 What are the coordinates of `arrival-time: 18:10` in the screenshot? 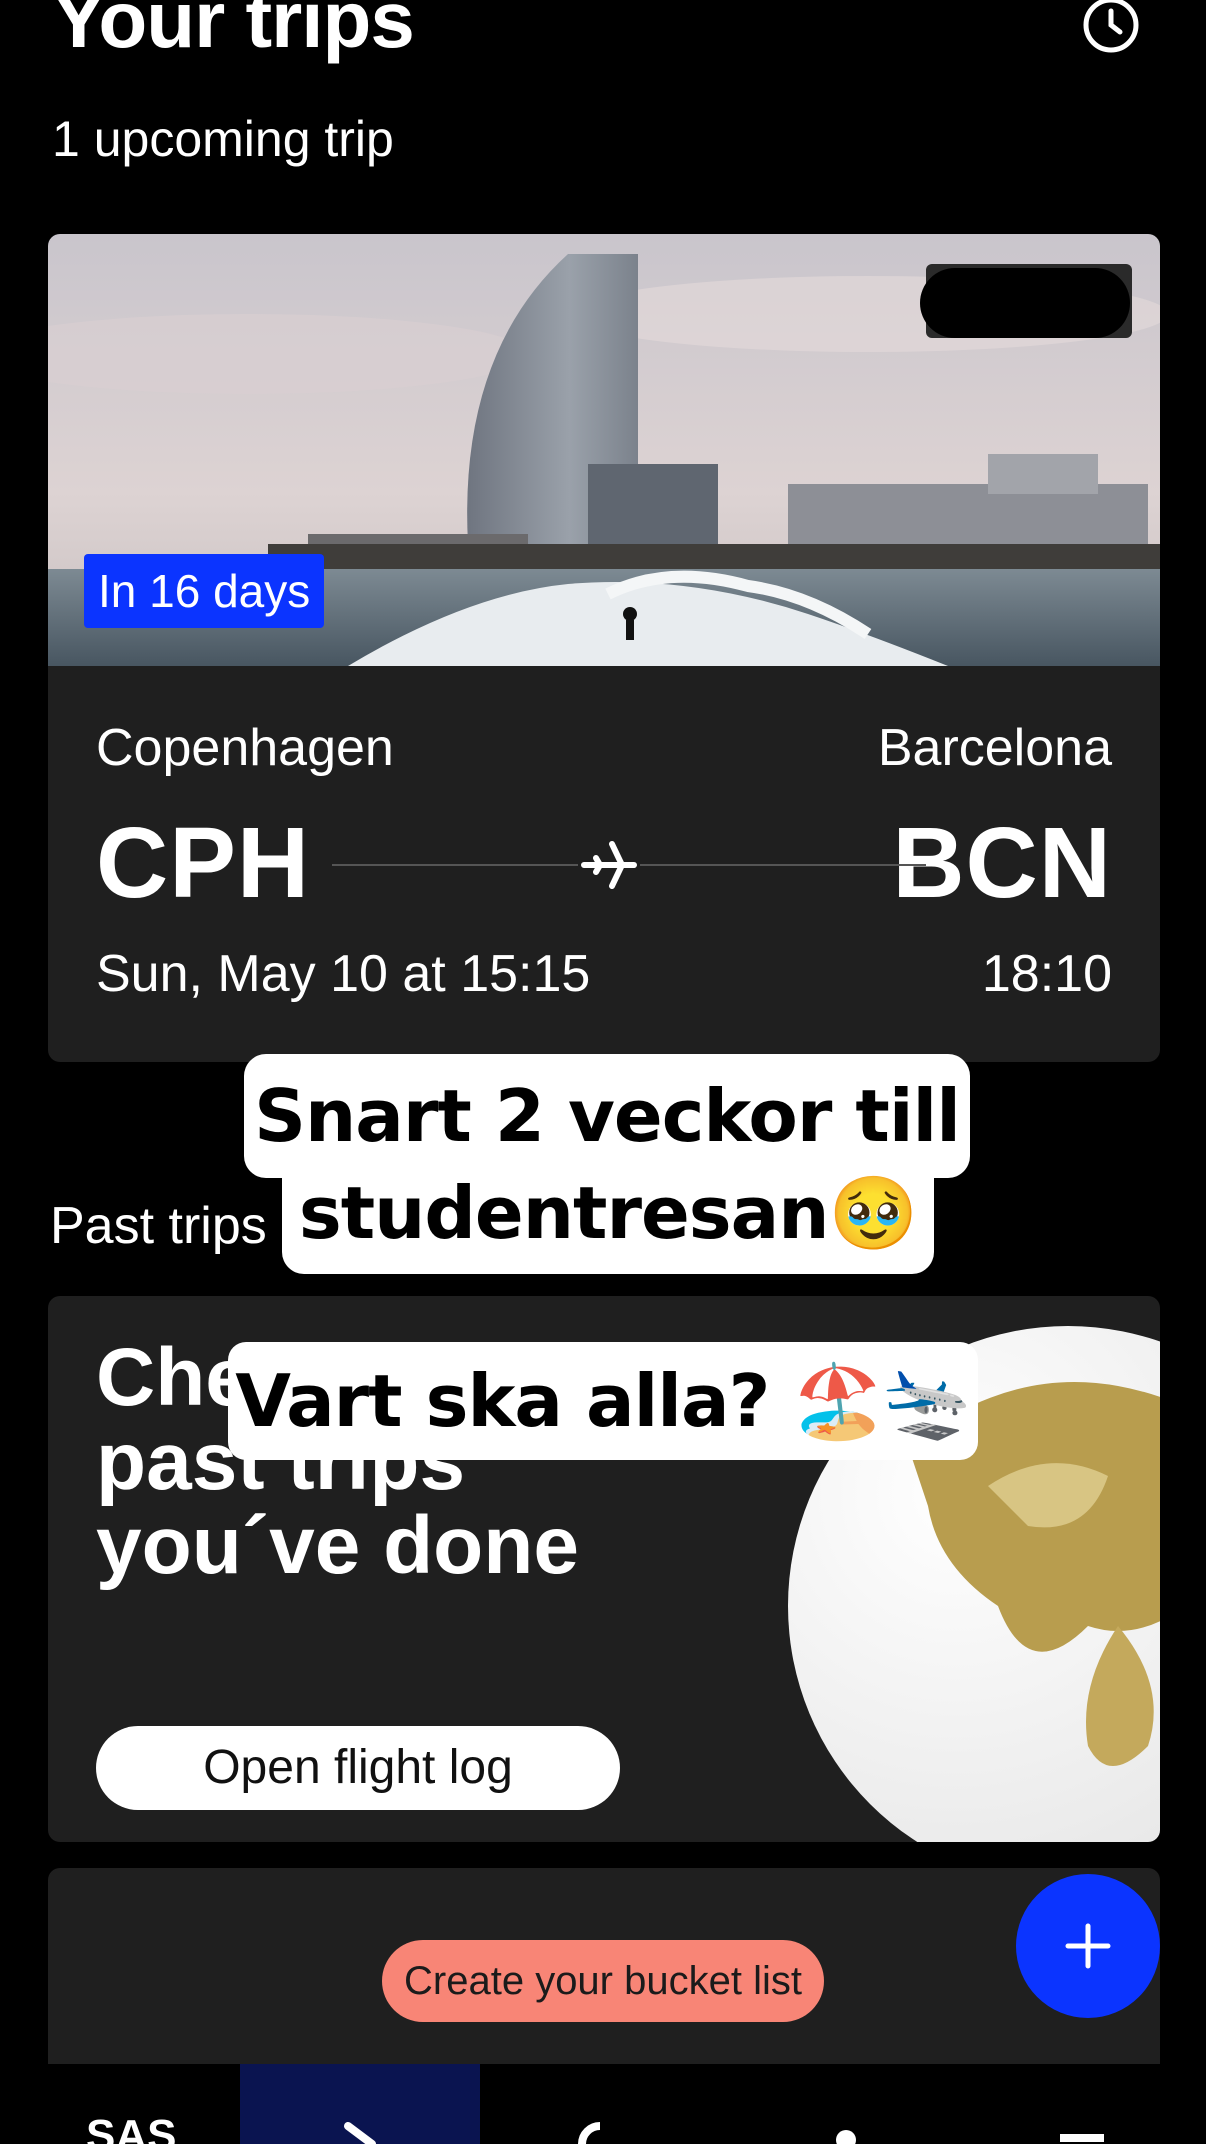 It's located at (1046, 974).